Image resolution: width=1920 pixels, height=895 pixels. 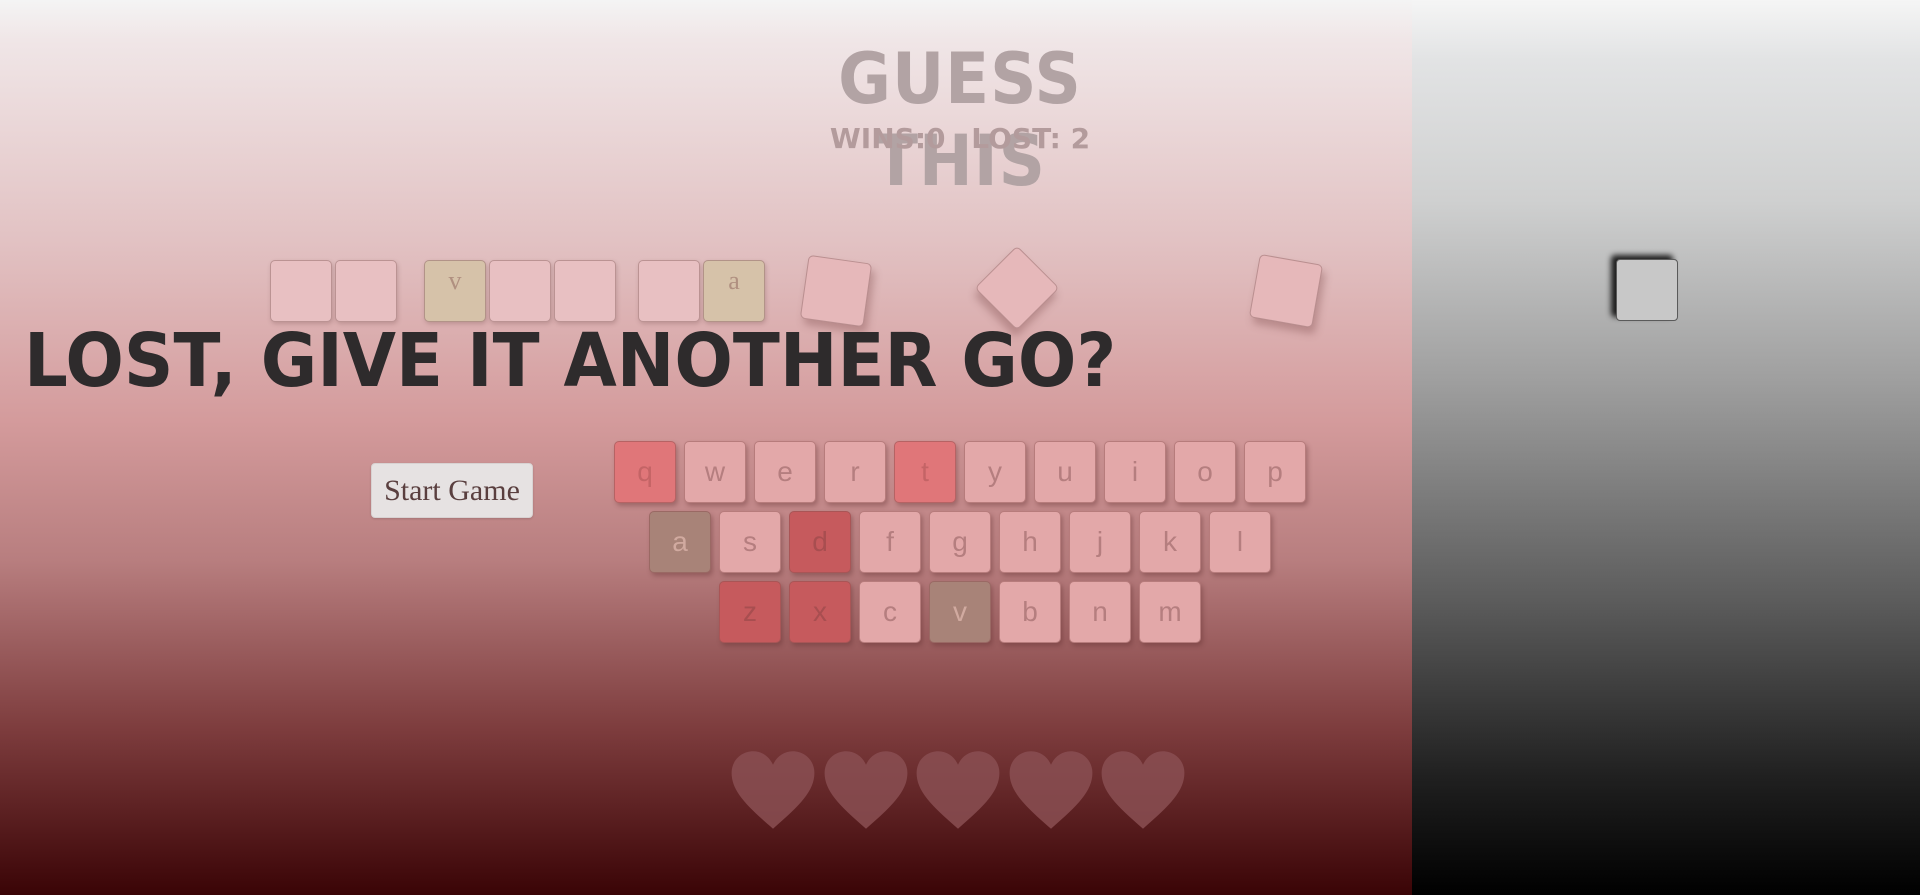 I want to click on key-y: y, so click(x=995, y=472).